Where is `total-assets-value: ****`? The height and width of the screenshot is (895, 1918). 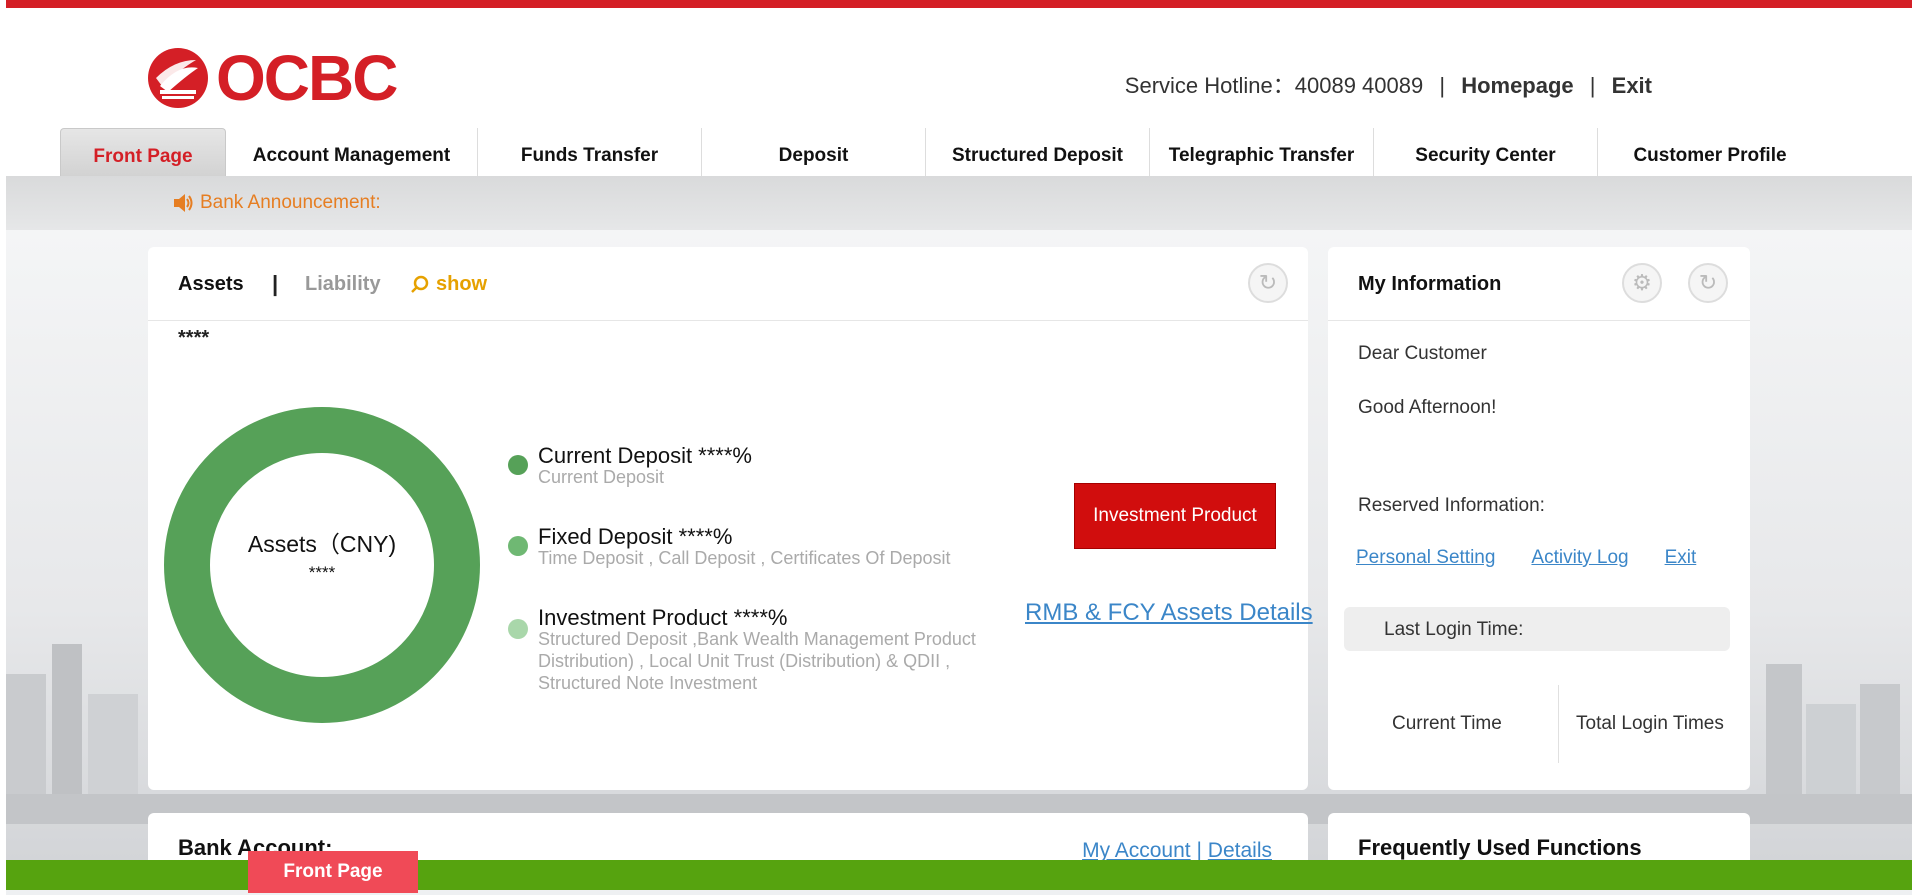 total-assets-value: **** is located at coordinates (194, 338).